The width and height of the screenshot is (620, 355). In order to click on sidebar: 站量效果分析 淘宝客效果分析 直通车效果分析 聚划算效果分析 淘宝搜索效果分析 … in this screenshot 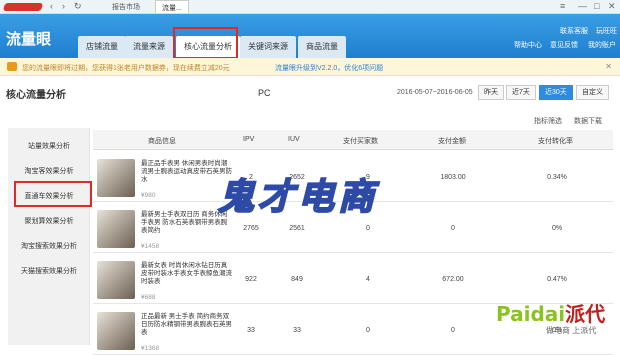, I will do `click(49, 236)`.